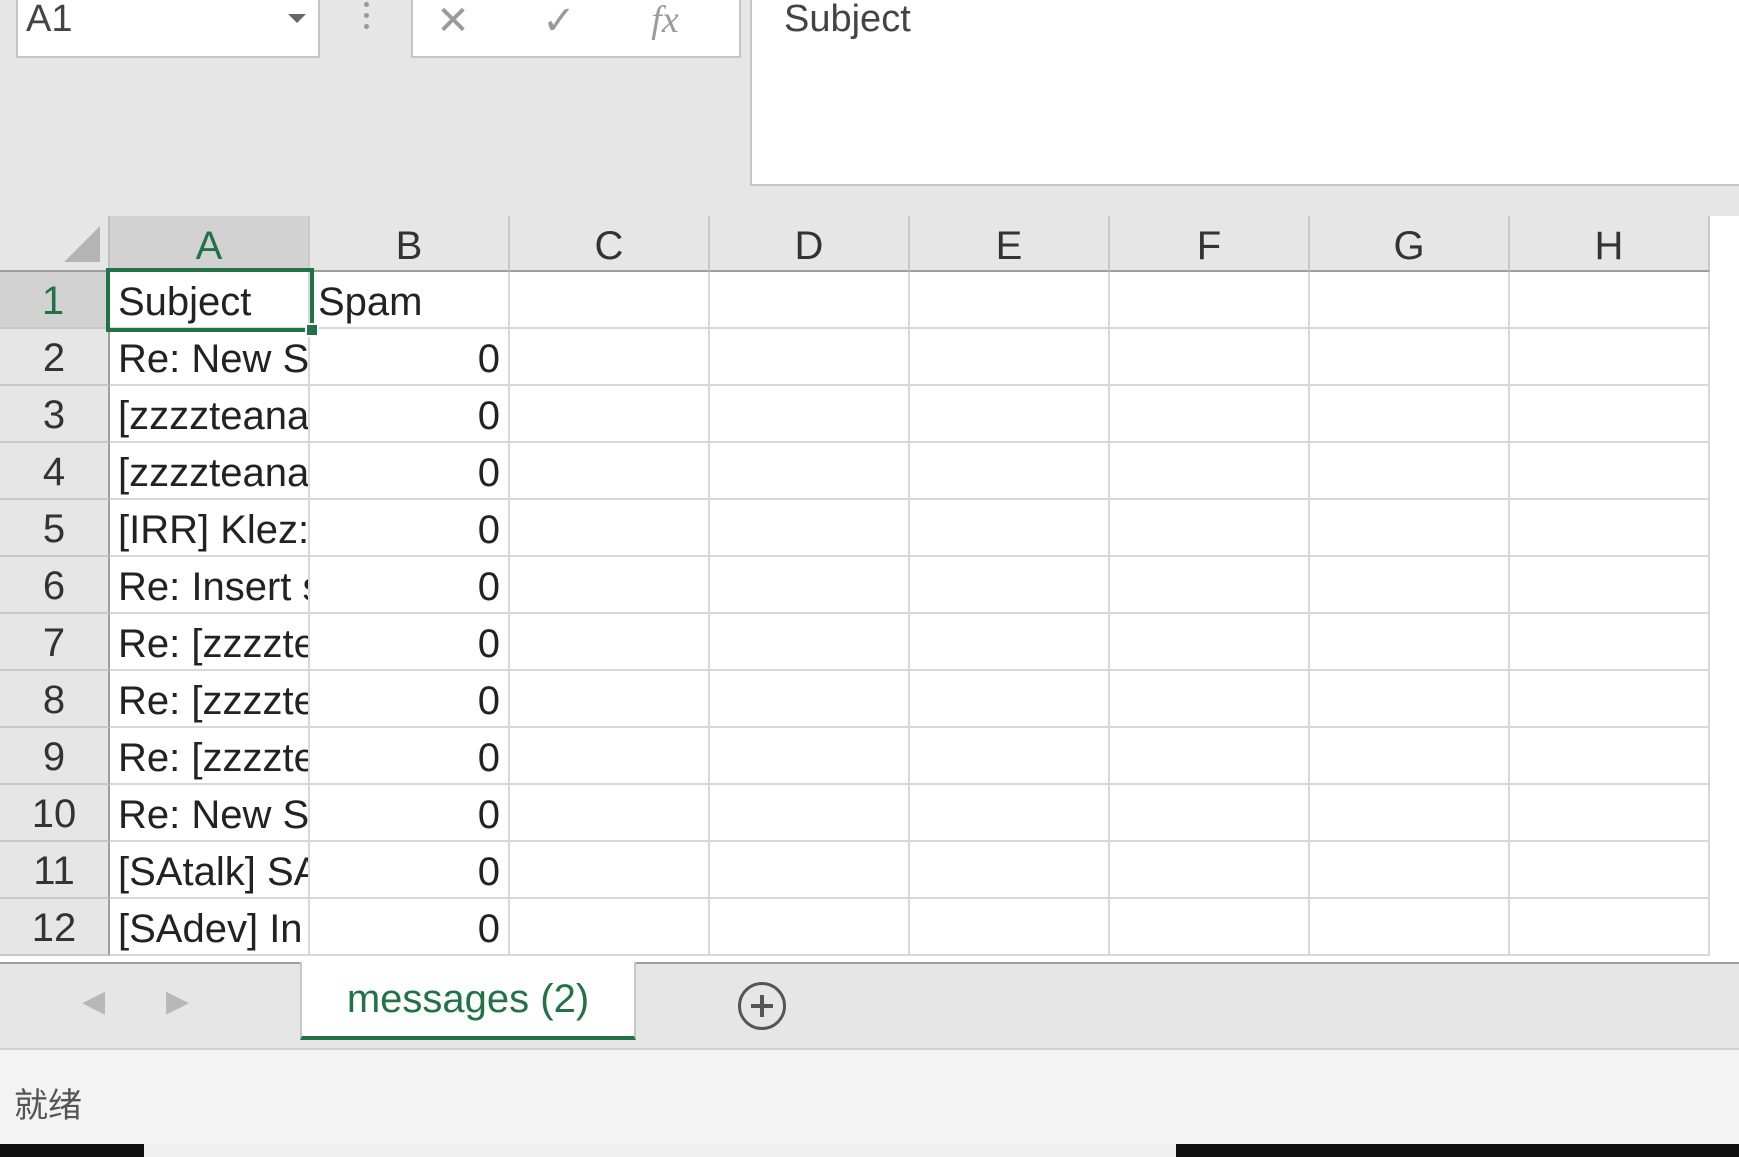 This screenshot has width=1739, height=1157. What do you see at coordinates (810, 471) in the screenshot?
I see `cell-d4` at bounding box center [810, 471].